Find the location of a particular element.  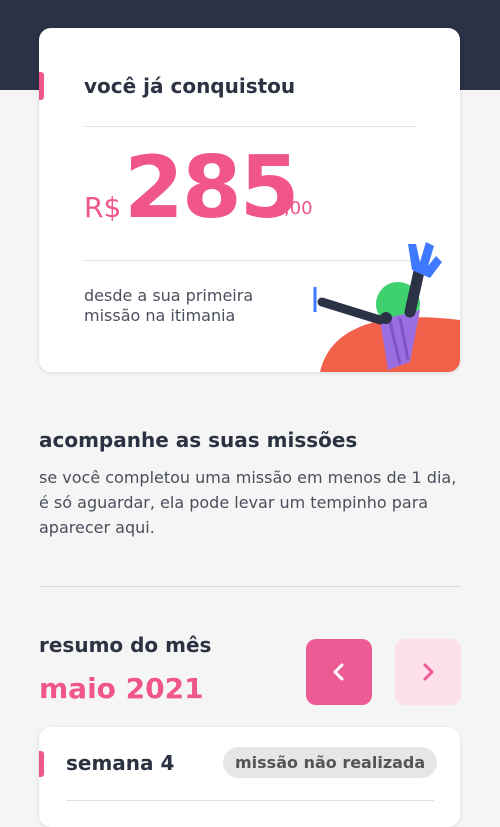

previous-month-button is located at coordinates (339, 672).